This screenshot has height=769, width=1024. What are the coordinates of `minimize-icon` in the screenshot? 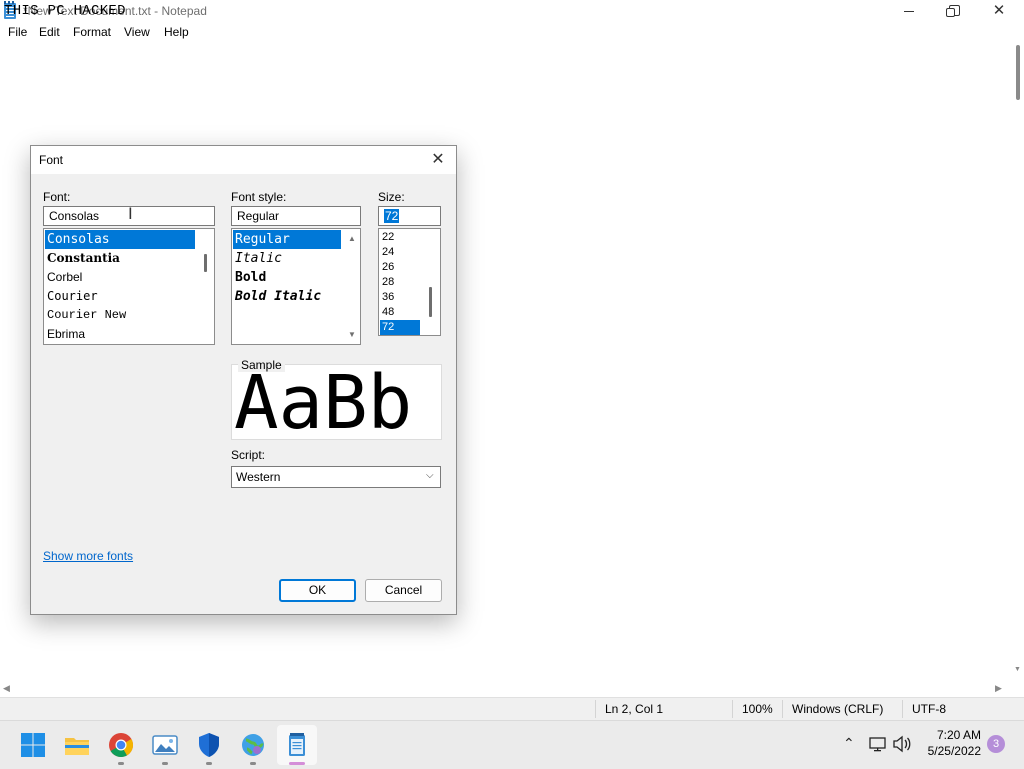 It's located at (909, 11).